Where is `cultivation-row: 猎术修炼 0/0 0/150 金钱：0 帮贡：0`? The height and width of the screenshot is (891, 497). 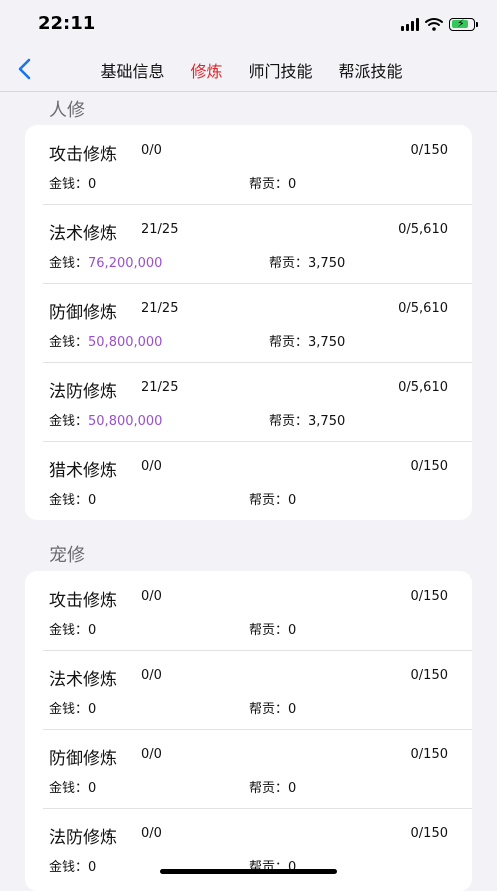
cultivation-row: 猎术修炼 0/0 0/150 金钱：0 帮贡：0 is located at coordinates (248, 480).